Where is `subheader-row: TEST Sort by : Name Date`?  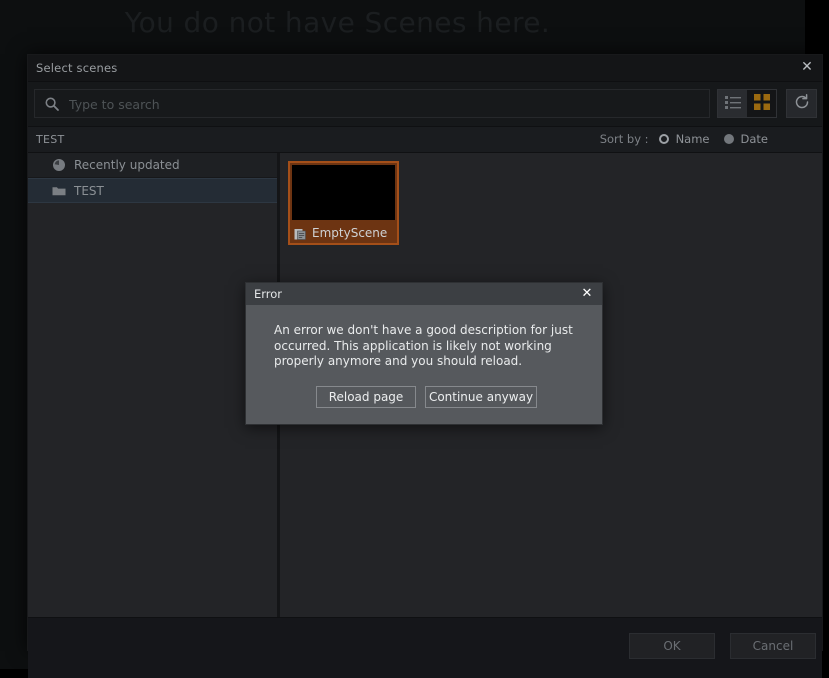
subheader-row: TEST Sort by : Name Date is located at coordinates (425, 140).